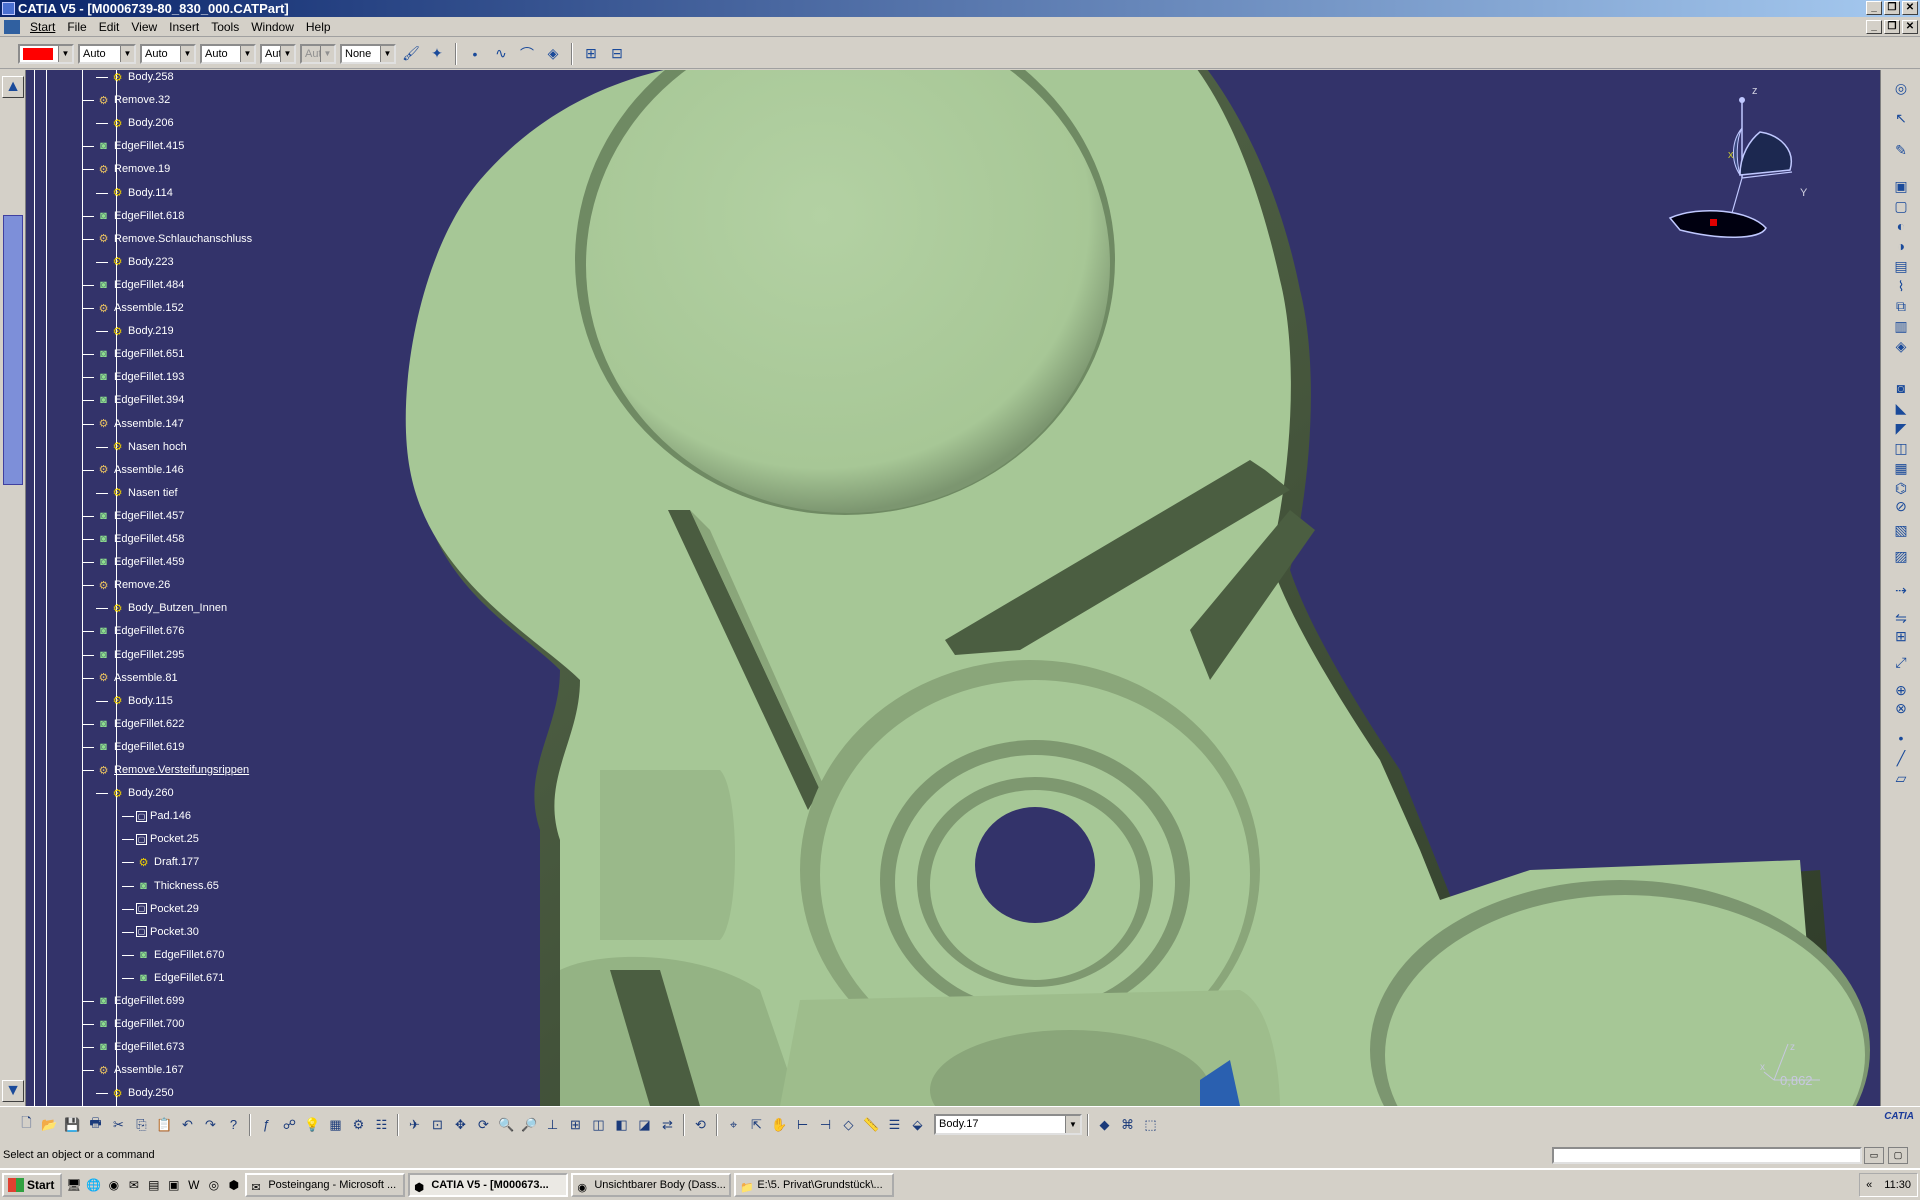 This screenshot has width=1920, height=1200. Describe the element at coordinates (825, 1125) in the screenshot. I see `constraint-icon: ⊣` at that location.